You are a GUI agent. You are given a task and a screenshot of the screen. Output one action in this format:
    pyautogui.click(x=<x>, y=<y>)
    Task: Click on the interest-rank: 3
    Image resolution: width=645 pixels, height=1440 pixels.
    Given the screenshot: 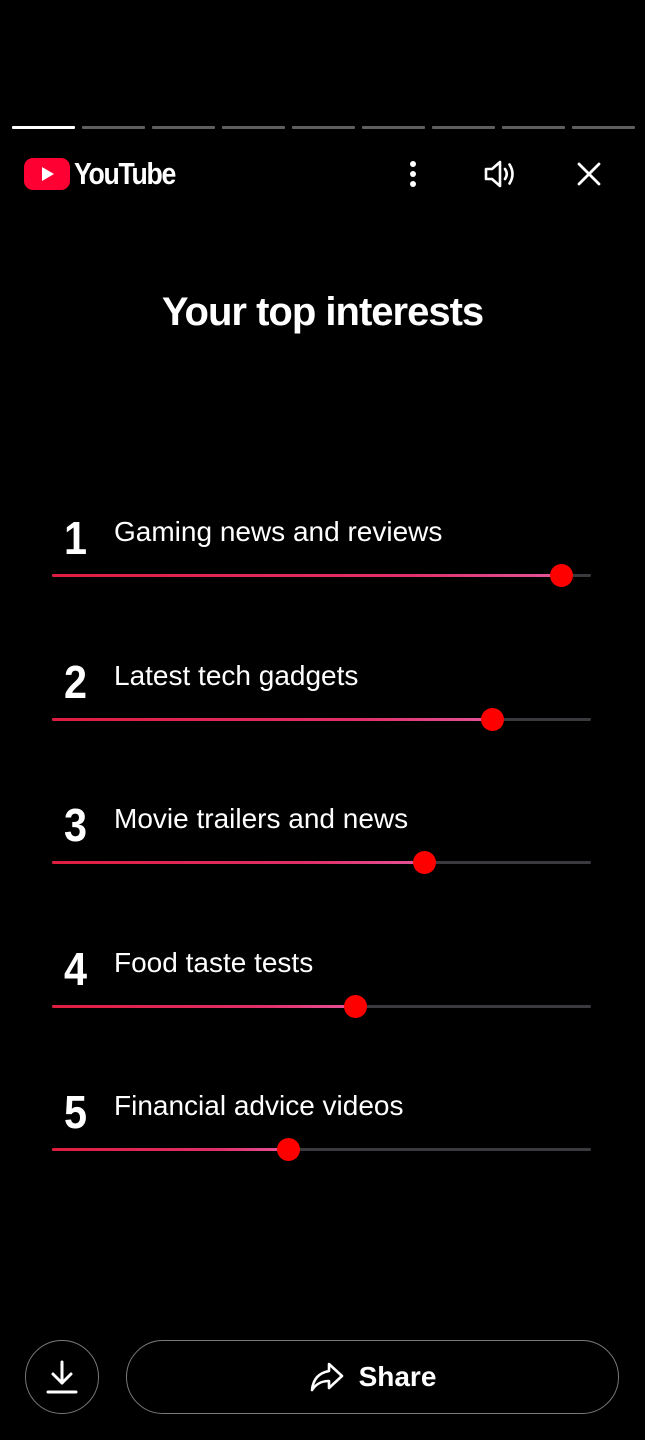 What is the action you would take?
    pyautogui.click(x=75, y=825)
    